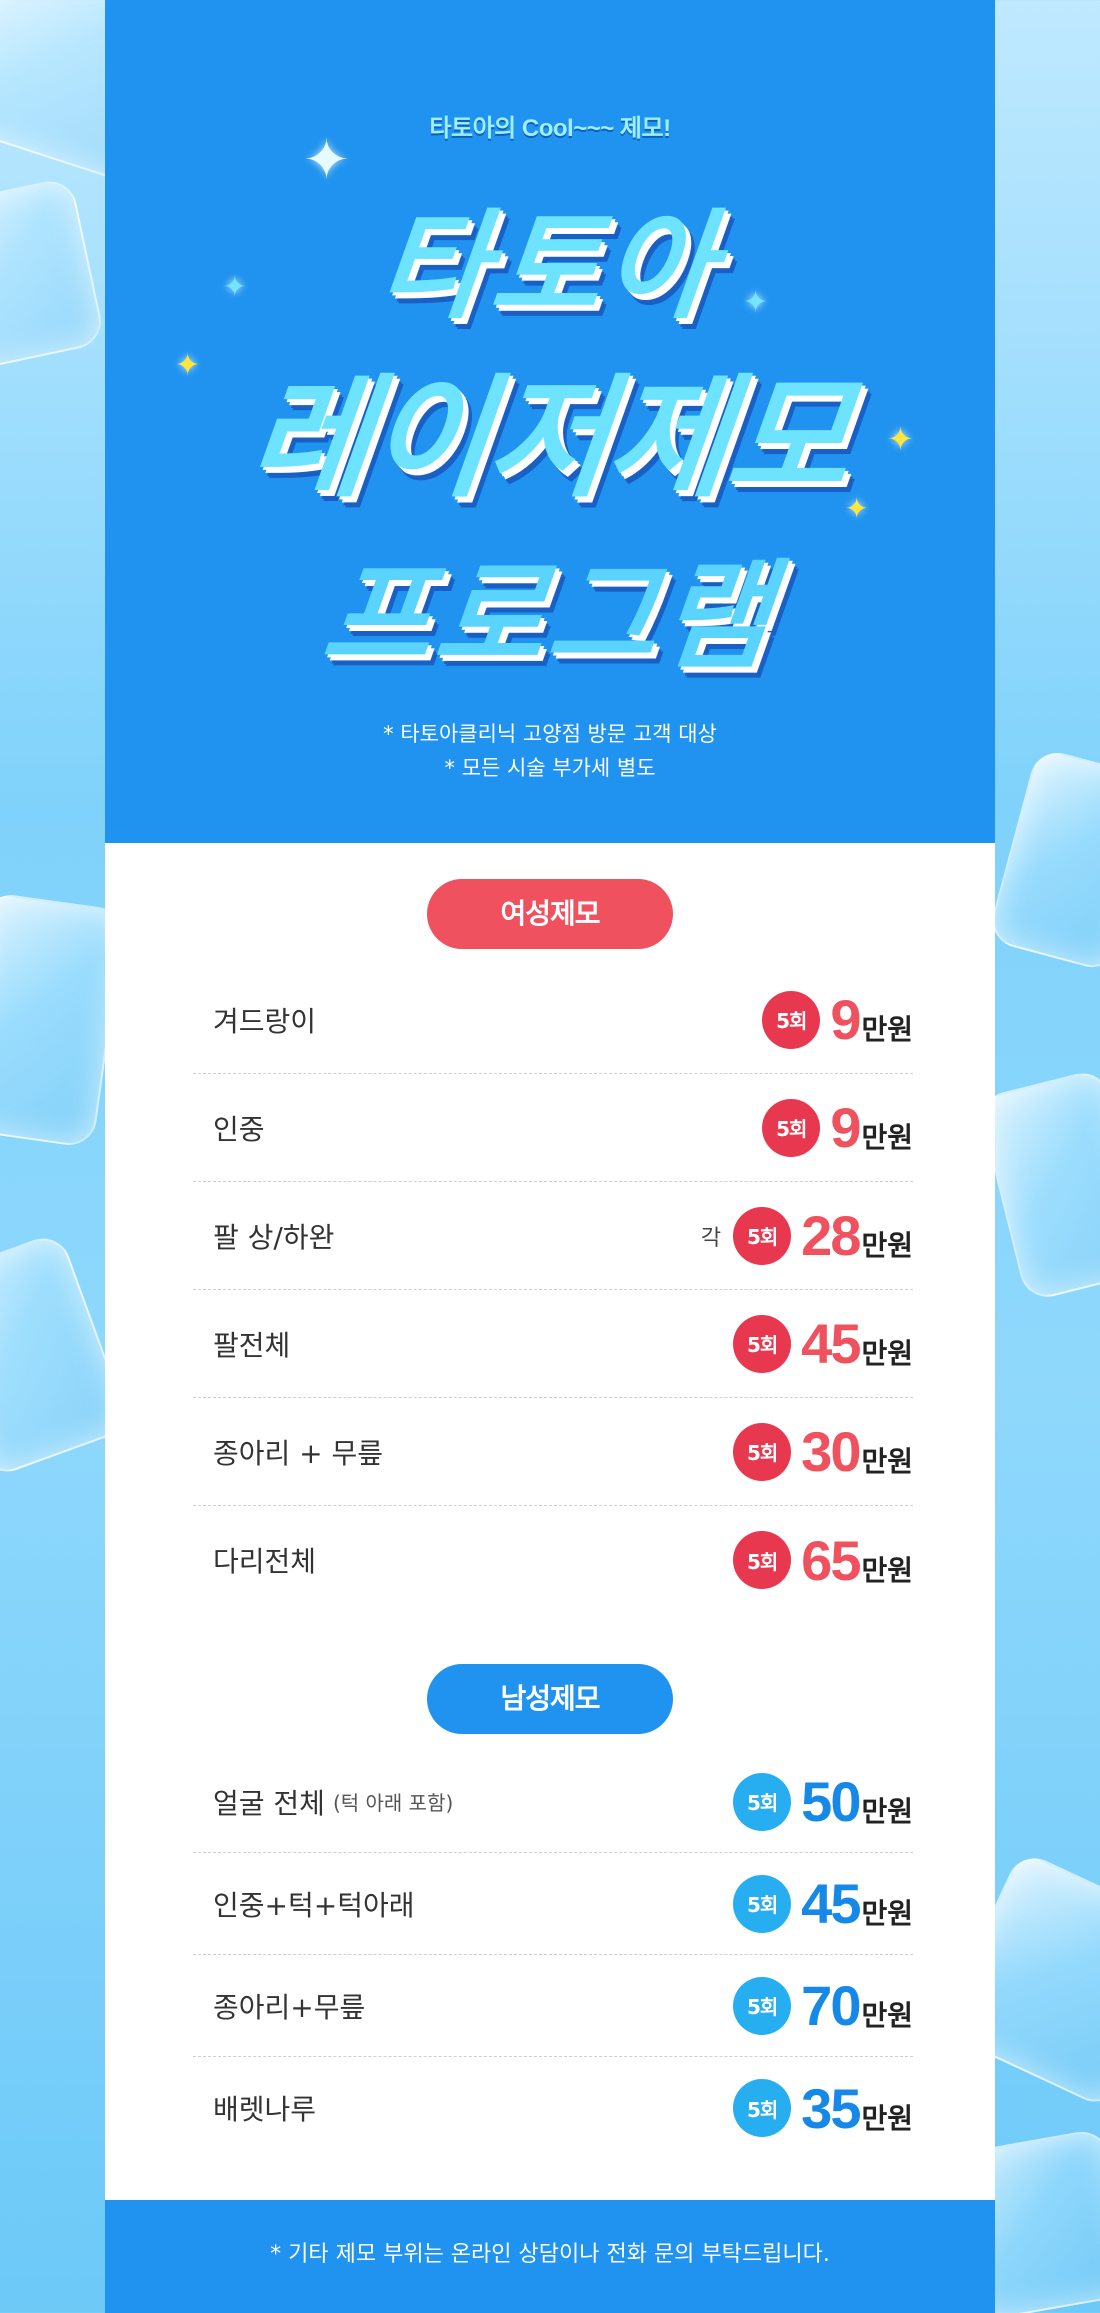 The width and height of the screenshot is (1100, 2313). I want to click on item-price-group: 각 5회 28 만원, so click(807, 1235).